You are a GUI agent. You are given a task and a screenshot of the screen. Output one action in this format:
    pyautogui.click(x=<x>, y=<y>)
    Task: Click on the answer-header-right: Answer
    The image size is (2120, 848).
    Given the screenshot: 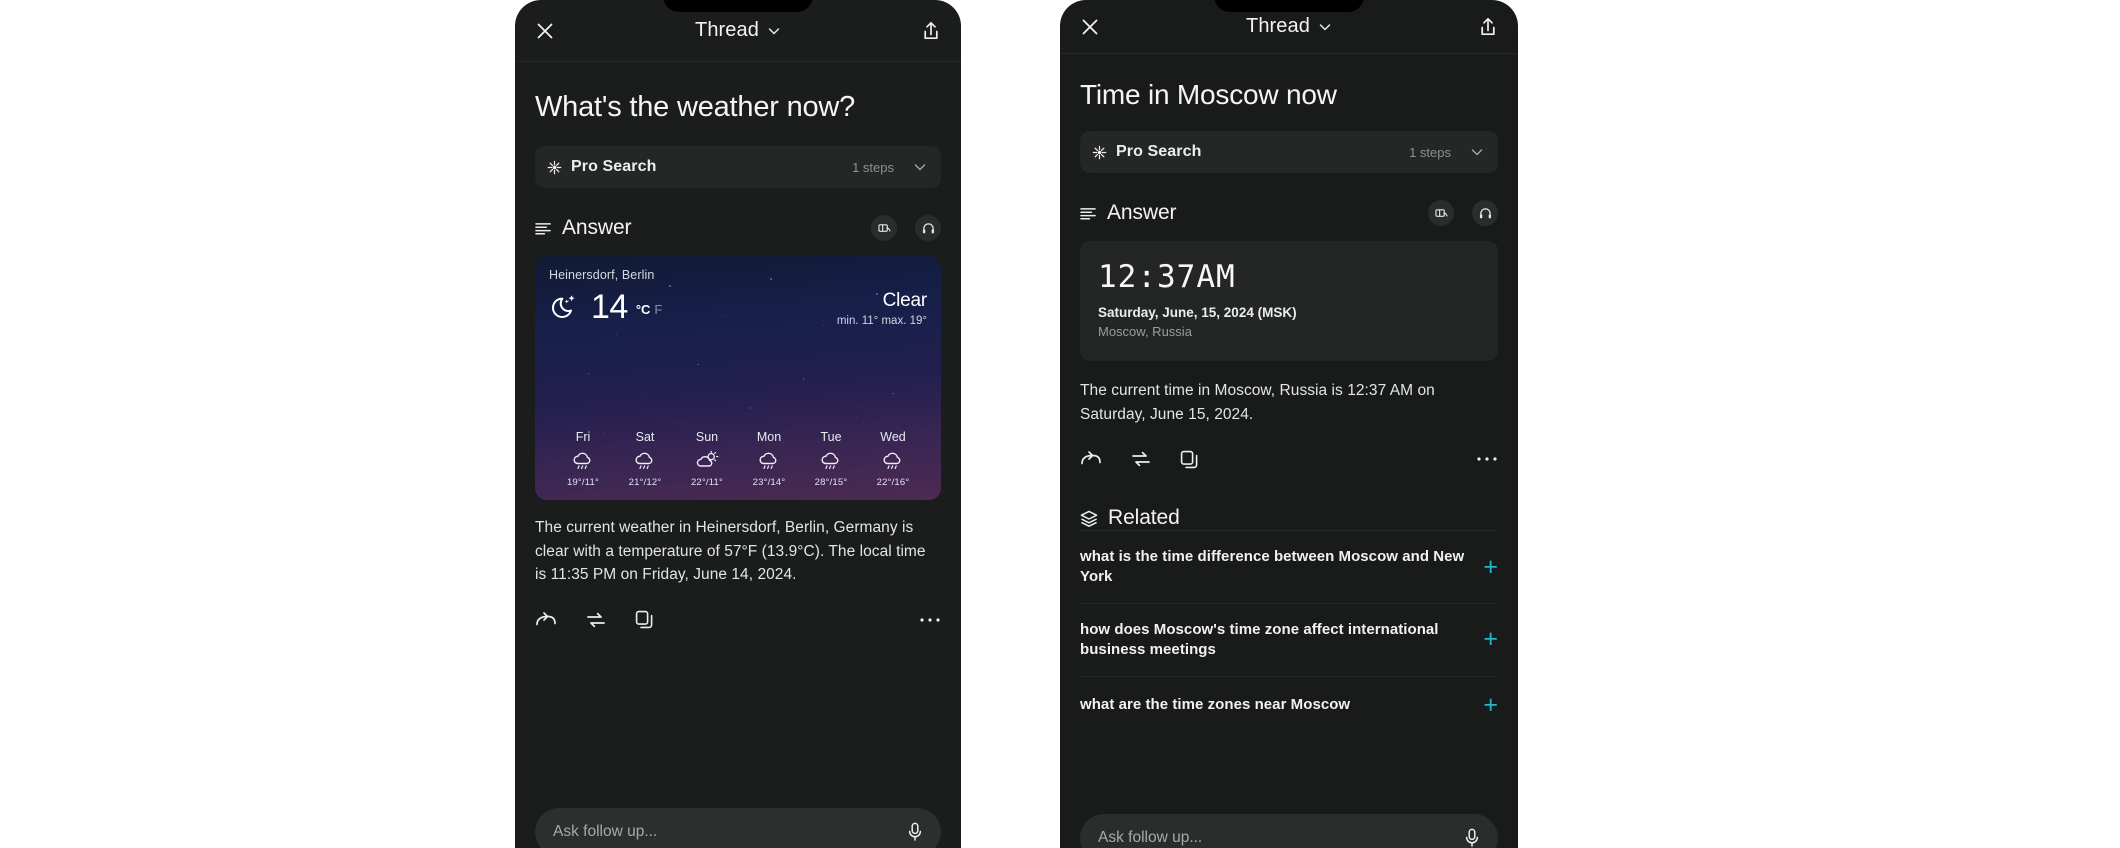 What is the action you would take?
    pyautogui.click(x=1289, y=213)
    